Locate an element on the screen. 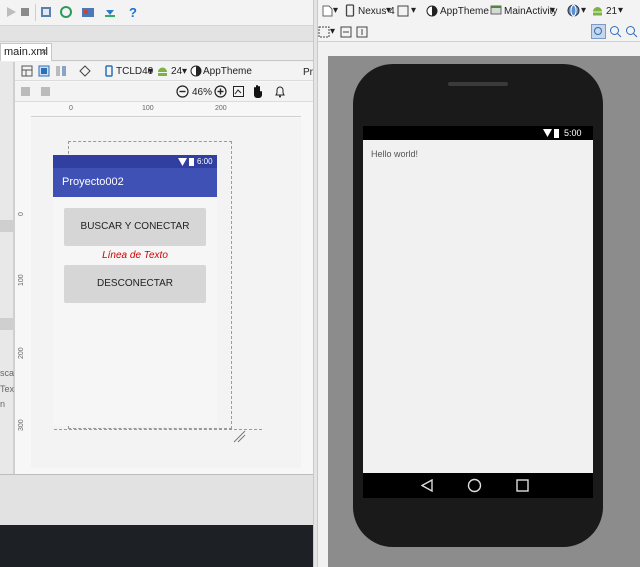 This screenshot has width=640, height=567. home-icon is located at coordinates (474, 485).